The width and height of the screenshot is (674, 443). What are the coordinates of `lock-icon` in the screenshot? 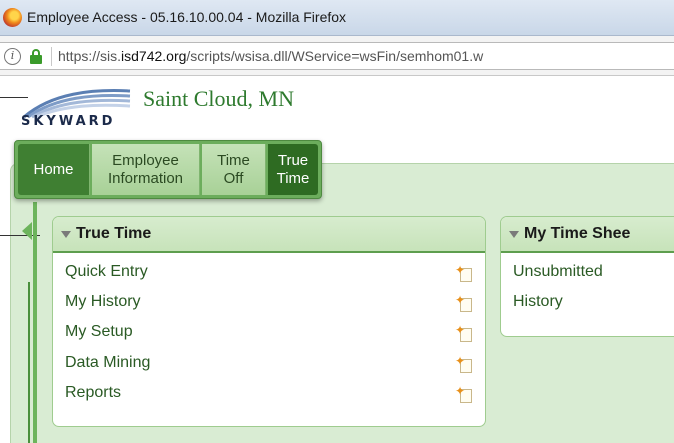 It's located at (36, 56).